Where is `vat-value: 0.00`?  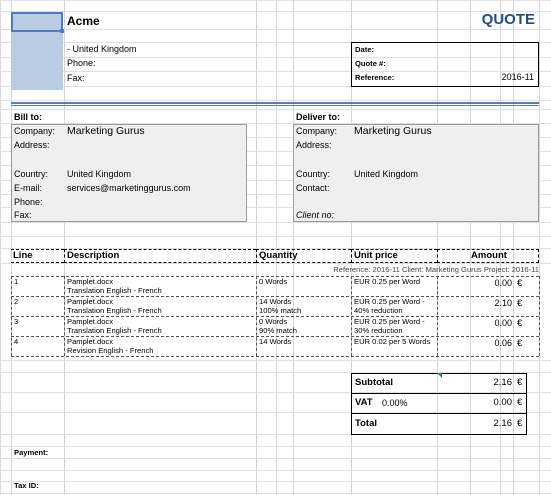
vat-value: 0.00 is located at coordinates (503, 402).